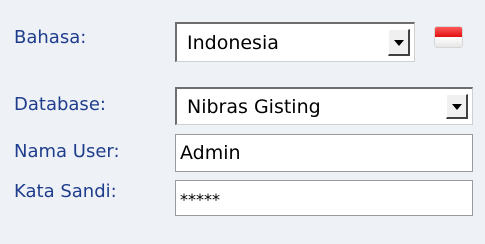 The image size is (485, 244). What do you see at coordinates (324, 198) in the screenshot?
I see `password-input` at bounding box center [324, 198].